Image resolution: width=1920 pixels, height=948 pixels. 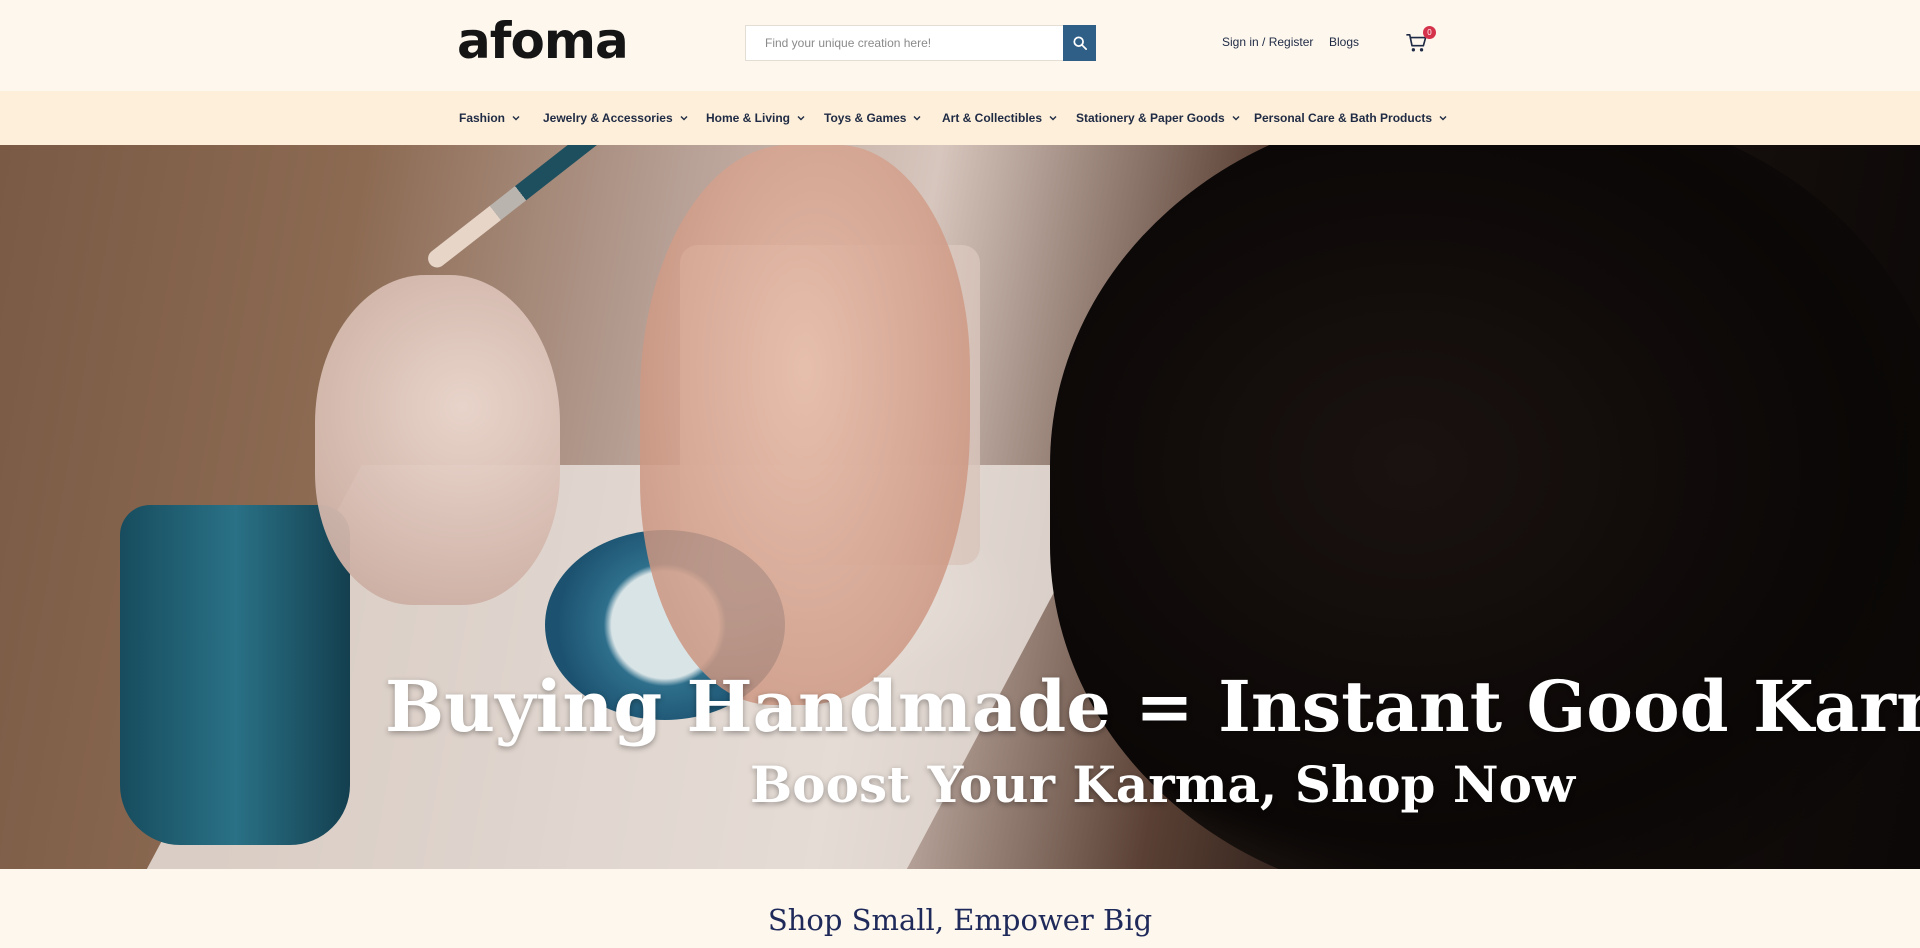 What do you see at coordinates (1150, 118) in the screenshot?
I see `nav-item-label: Stationery & Paper Goods` at bounding box center [1150, 118].